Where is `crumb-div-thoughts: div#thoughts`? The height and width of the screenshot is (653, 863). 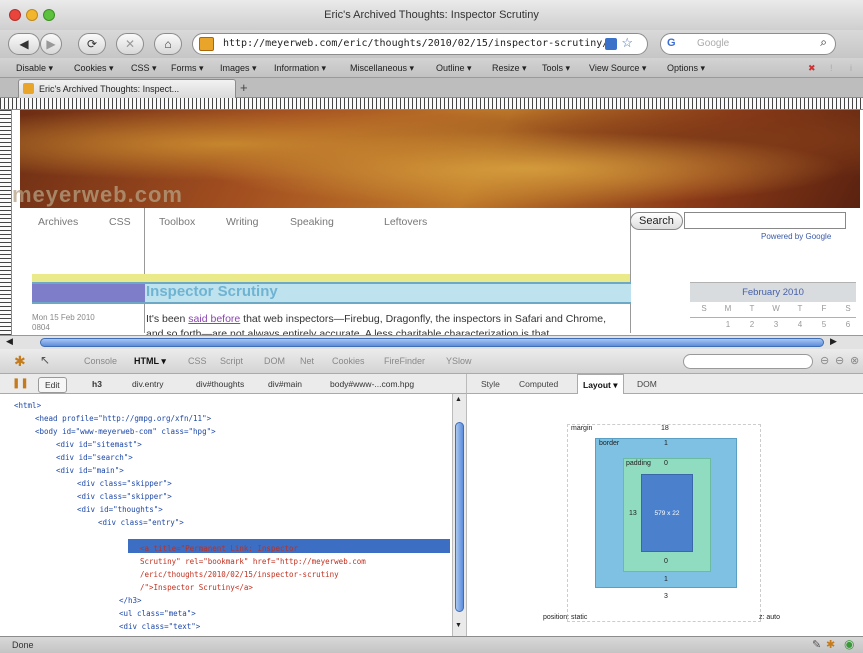
crumb-div-thoughts: div#thoughts is located at coordinates (220, 384).